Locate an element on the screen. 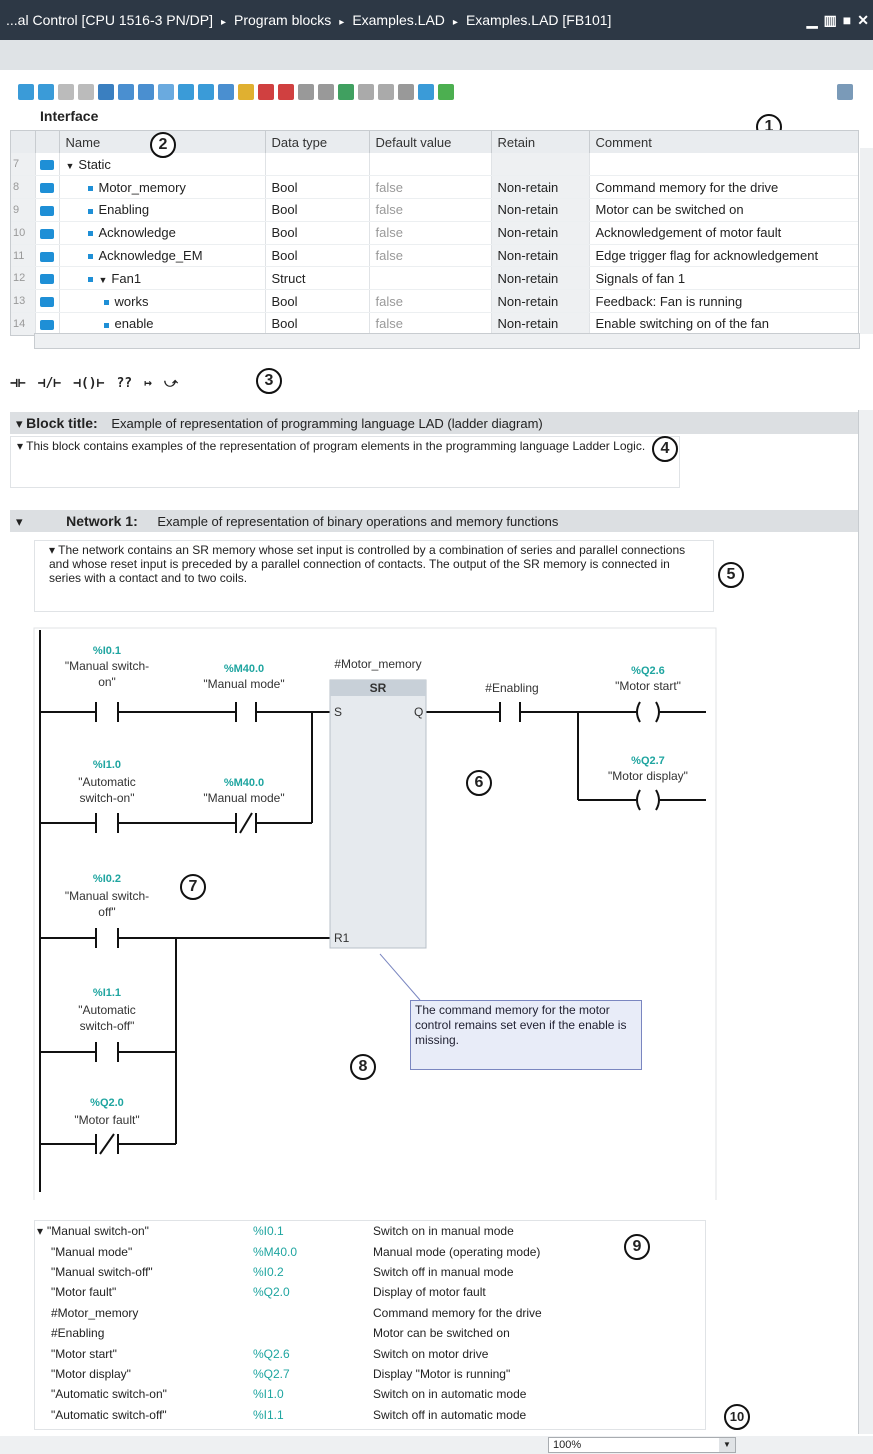 The image size is (873, 1454). coil-icon: ⊣()⊢ is located at coordinates (88, 383).